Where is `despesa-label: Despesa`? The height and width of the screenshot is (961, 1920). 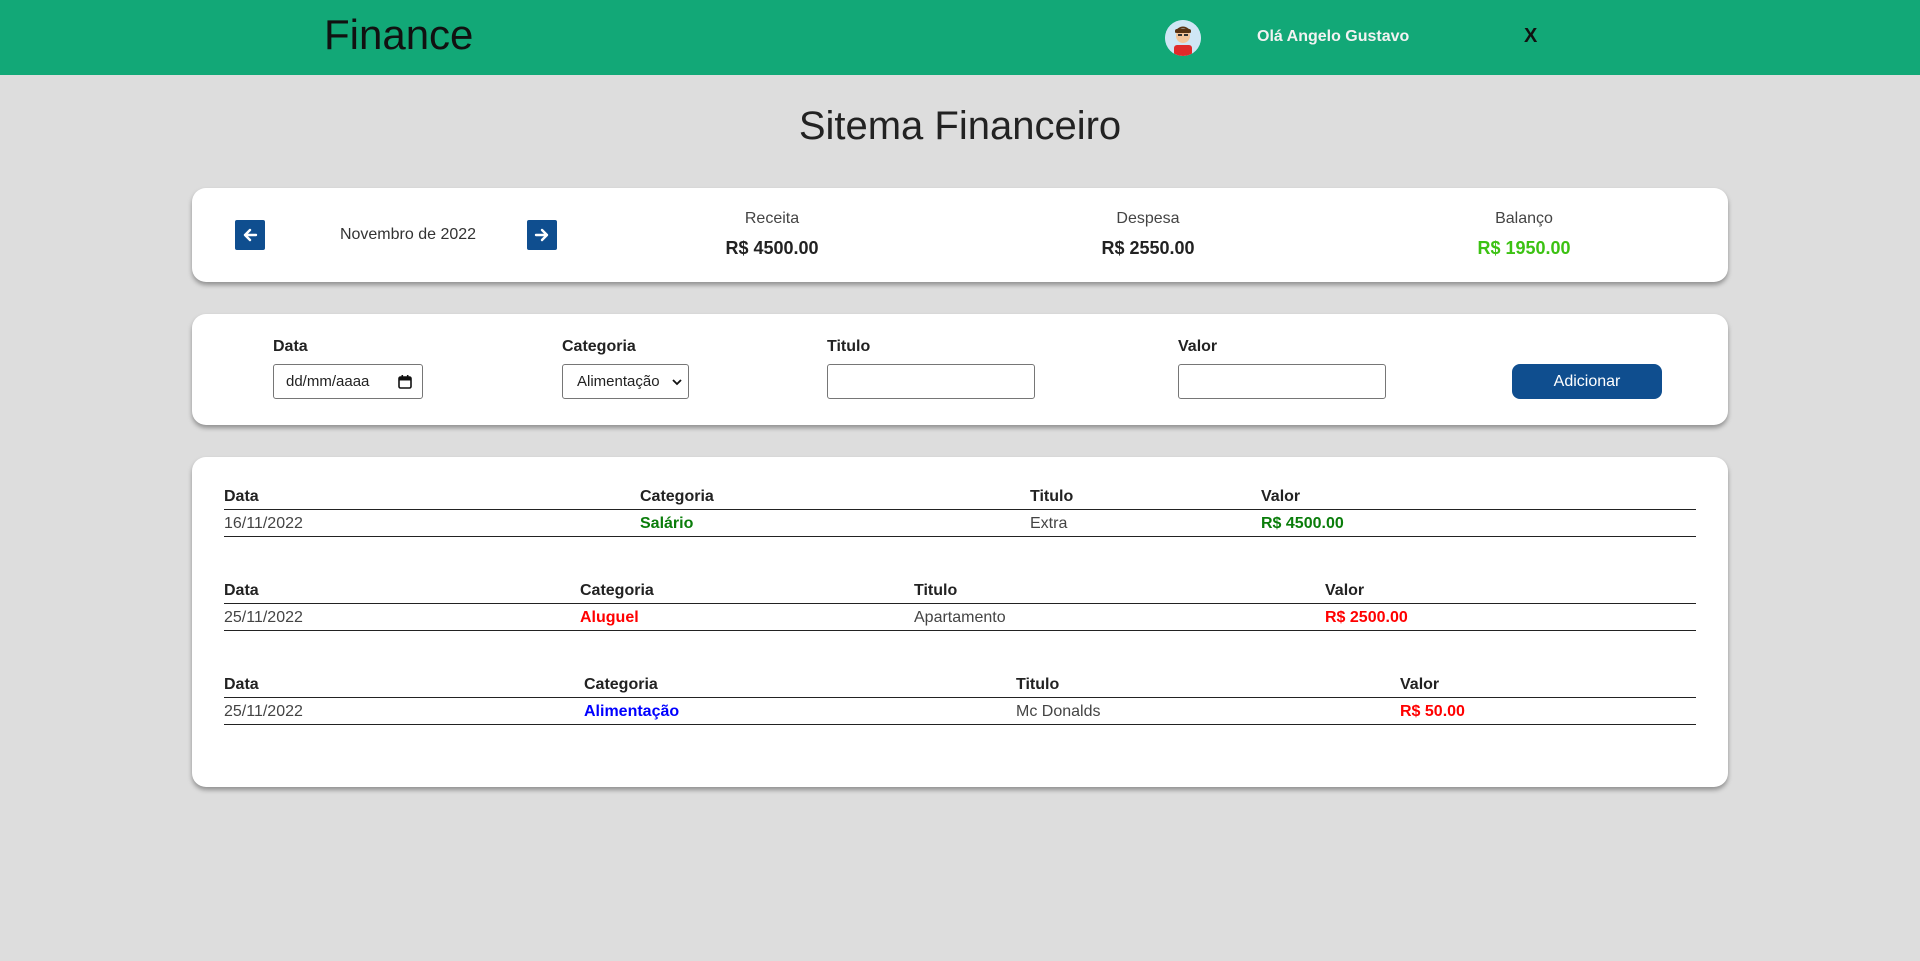 despesa-label: Despesa is located at coordinates (1148, 218).